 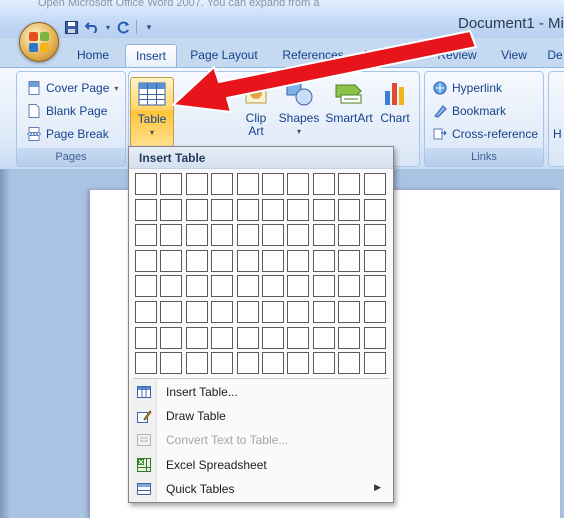 I want to click on tab-references: References, so click(x=313, y=56).